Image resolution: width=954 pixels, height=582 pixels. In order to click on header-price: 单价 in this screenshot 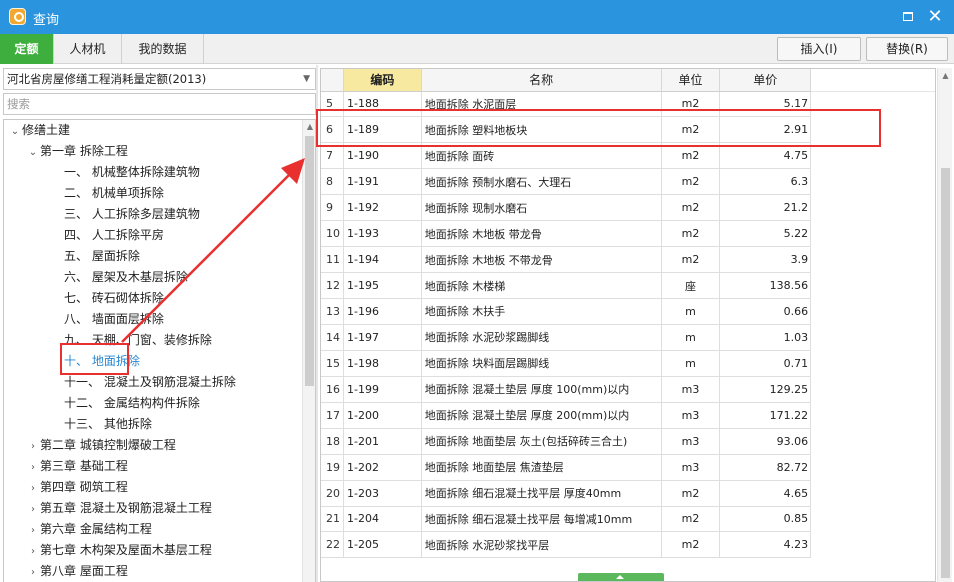, I will do `click(765, 80)`.